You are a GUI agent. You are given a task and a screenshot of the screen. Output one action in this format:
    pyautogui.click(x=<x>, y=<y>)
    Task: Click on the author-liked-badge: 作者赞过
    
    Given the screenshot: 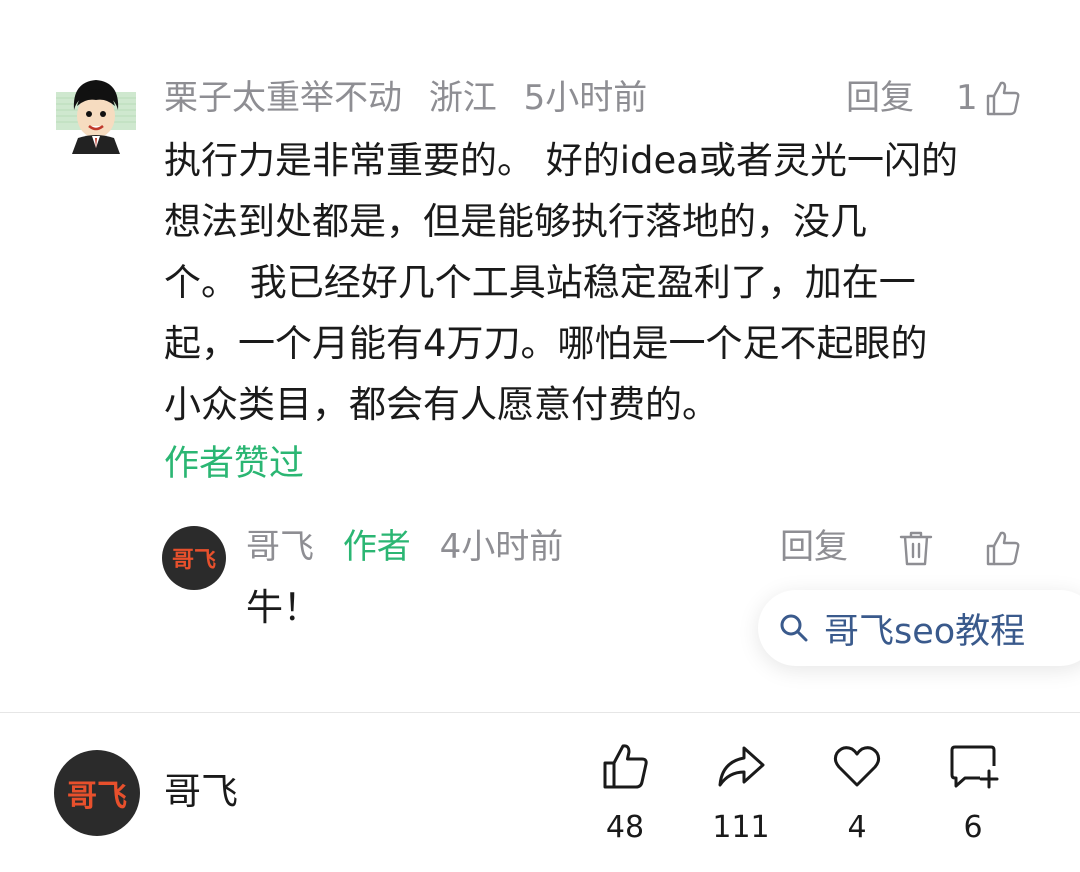 What is the action you would take?
    pyautogui.click(x=234, y=464)
    